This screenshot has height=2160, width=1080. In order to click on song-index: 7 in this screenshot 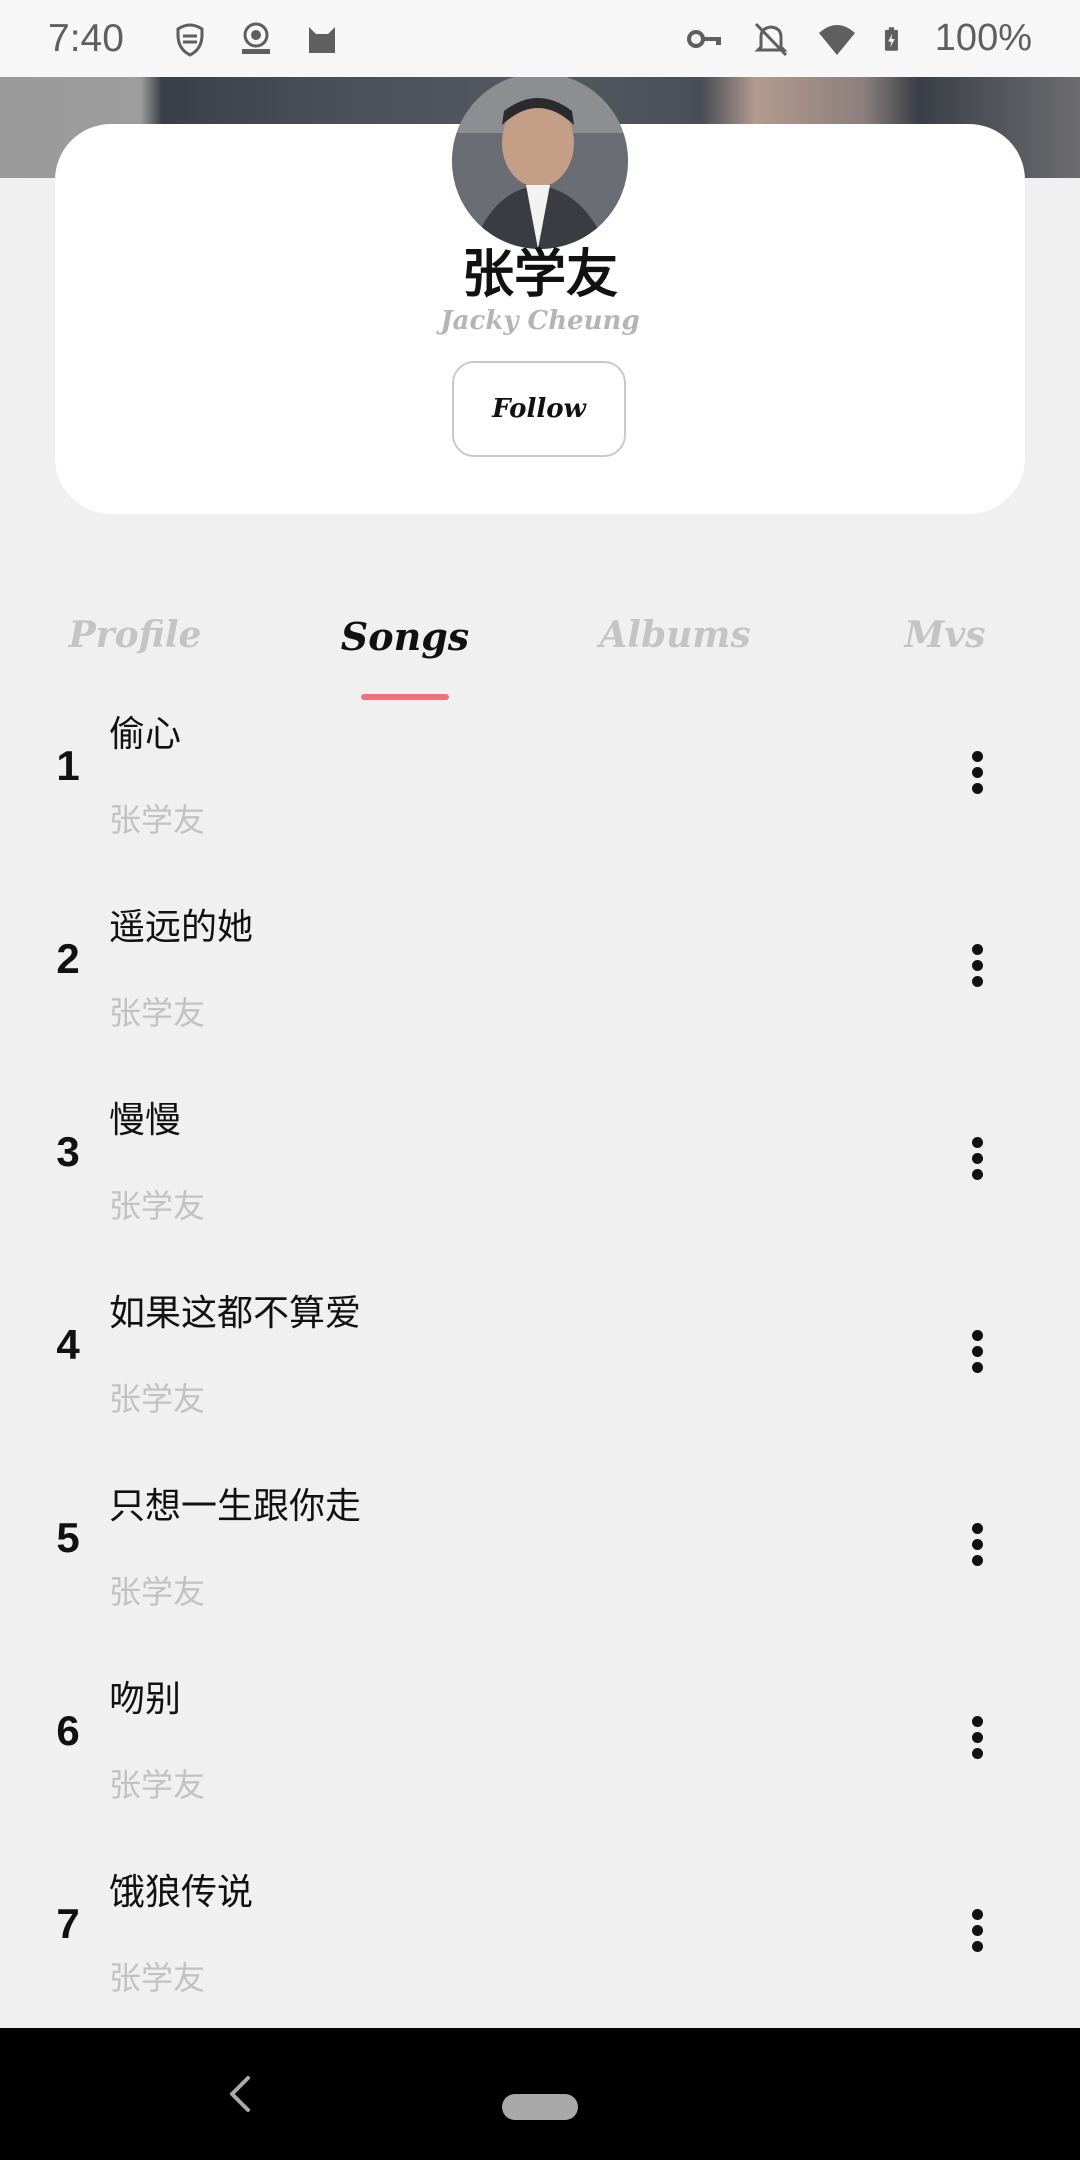, I will do `click(68, 1923)`.